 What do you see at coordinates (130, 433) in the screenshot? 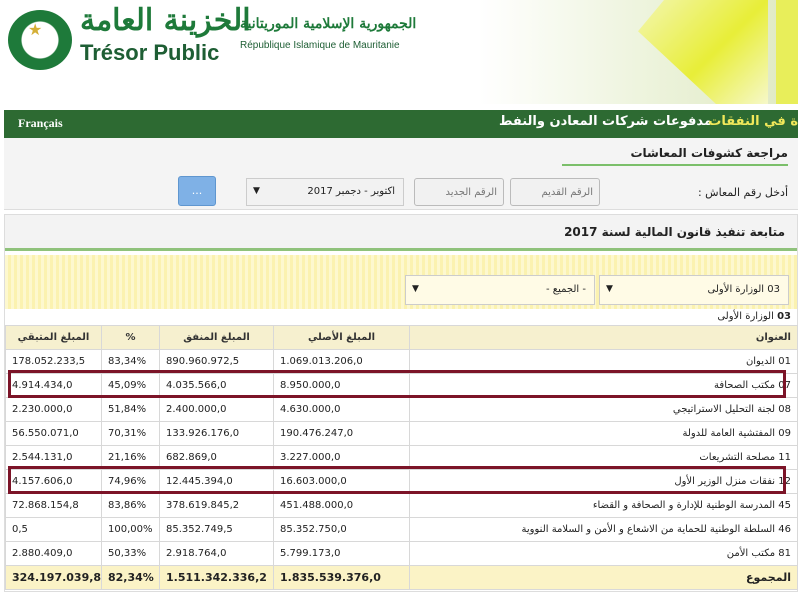
I see `row-pct: 70,31%` at bounding box center [130, 433].